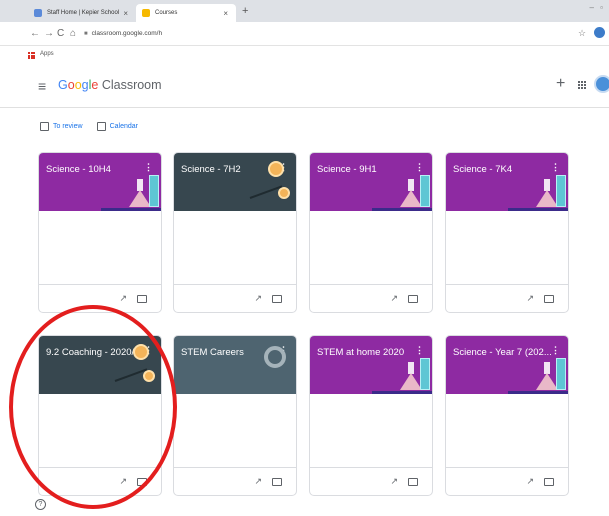 Image resolution: width=609 pixels, height=516 pixels. What do you see at coordinates (329, 33) in the screenshot?
I see `url-input: ■ classroom.google.com/h` at bounding box center [329, 33].